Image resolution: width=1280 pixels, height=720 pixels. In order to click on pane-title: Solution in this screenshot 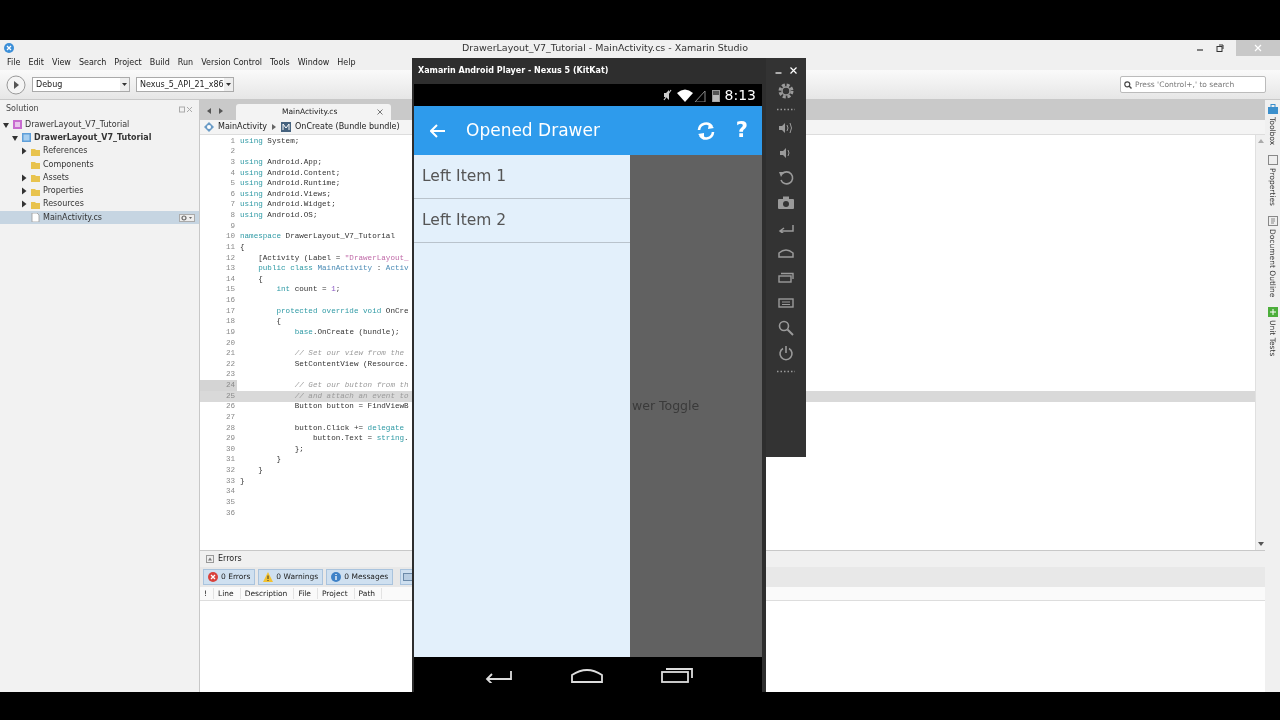, I will do `click(22, 109)`.